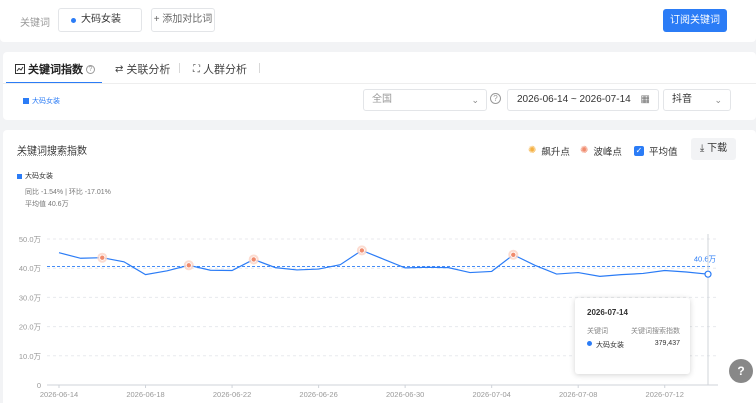 The image size is (756, 403). Describe the element at coordinates (318, 394) in the screenshot. I see `x-tick-label: 2026-06-26` at that location.